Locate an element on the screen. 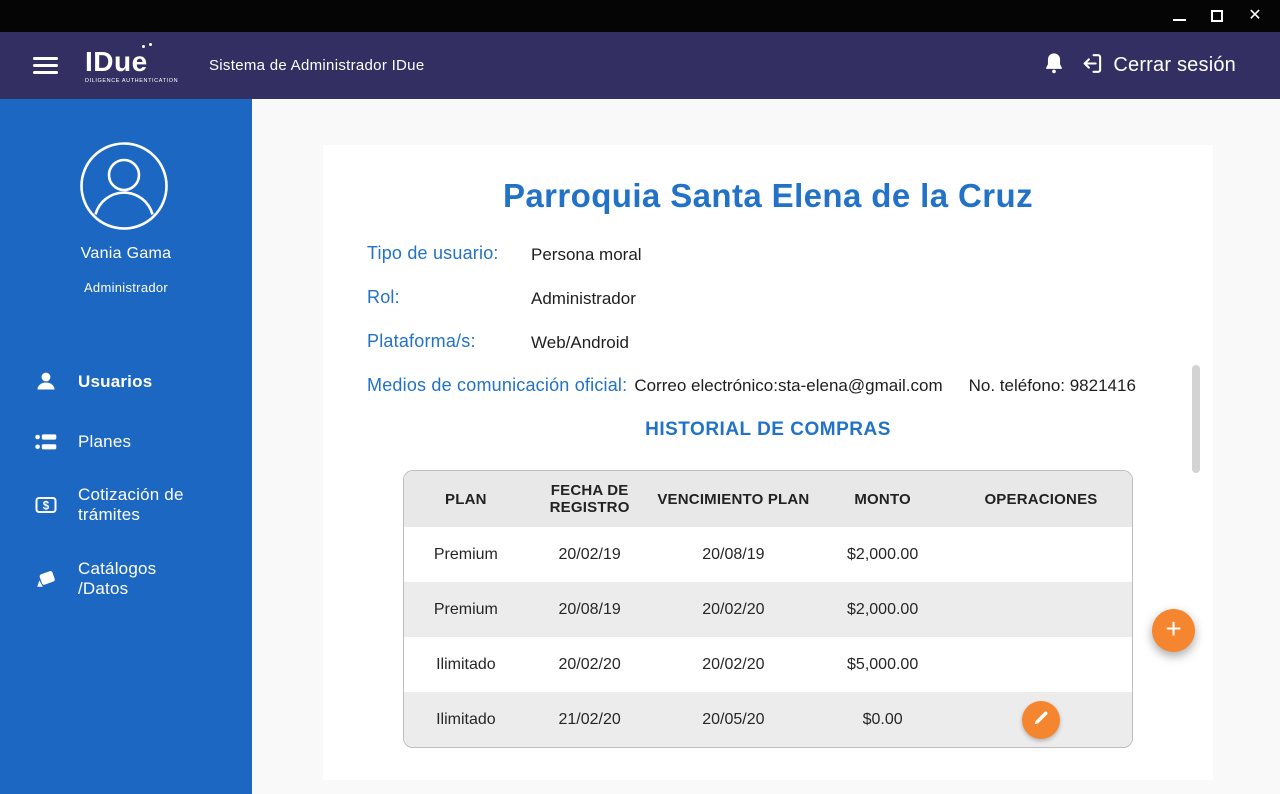 This screenshot has height=794, width=1280. cell-monto: $5,000.00 is located at coordinates (883, 664).